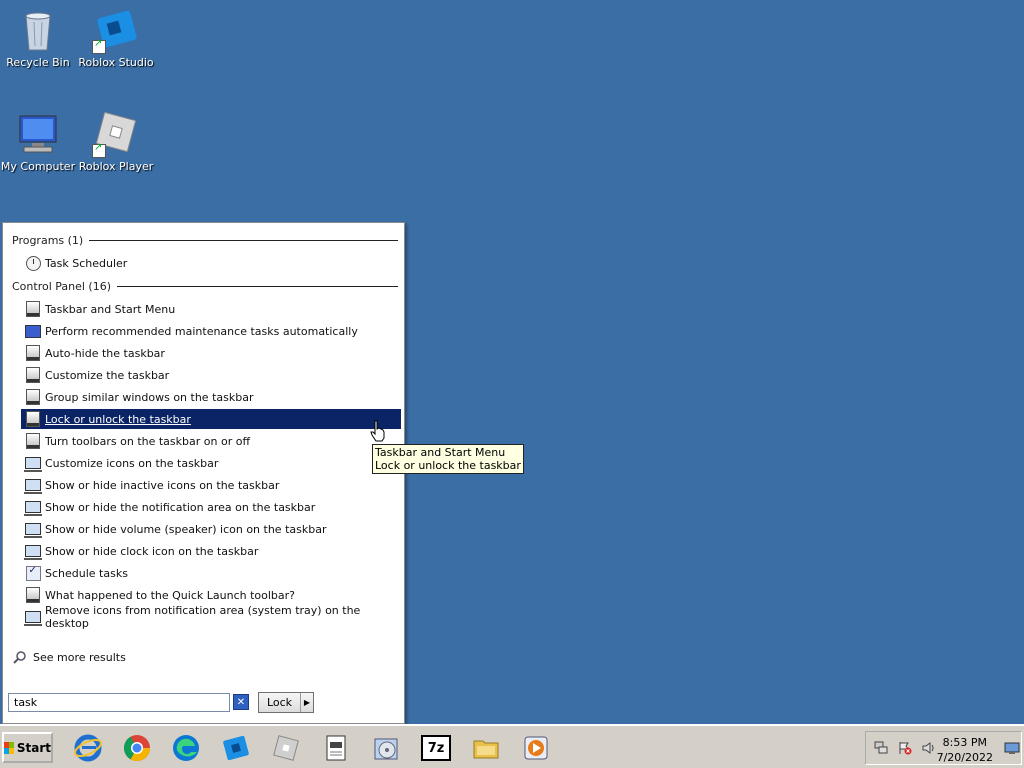  I want to click on result-customize-taskbar: Customize the taskbar, so click(211, 375).